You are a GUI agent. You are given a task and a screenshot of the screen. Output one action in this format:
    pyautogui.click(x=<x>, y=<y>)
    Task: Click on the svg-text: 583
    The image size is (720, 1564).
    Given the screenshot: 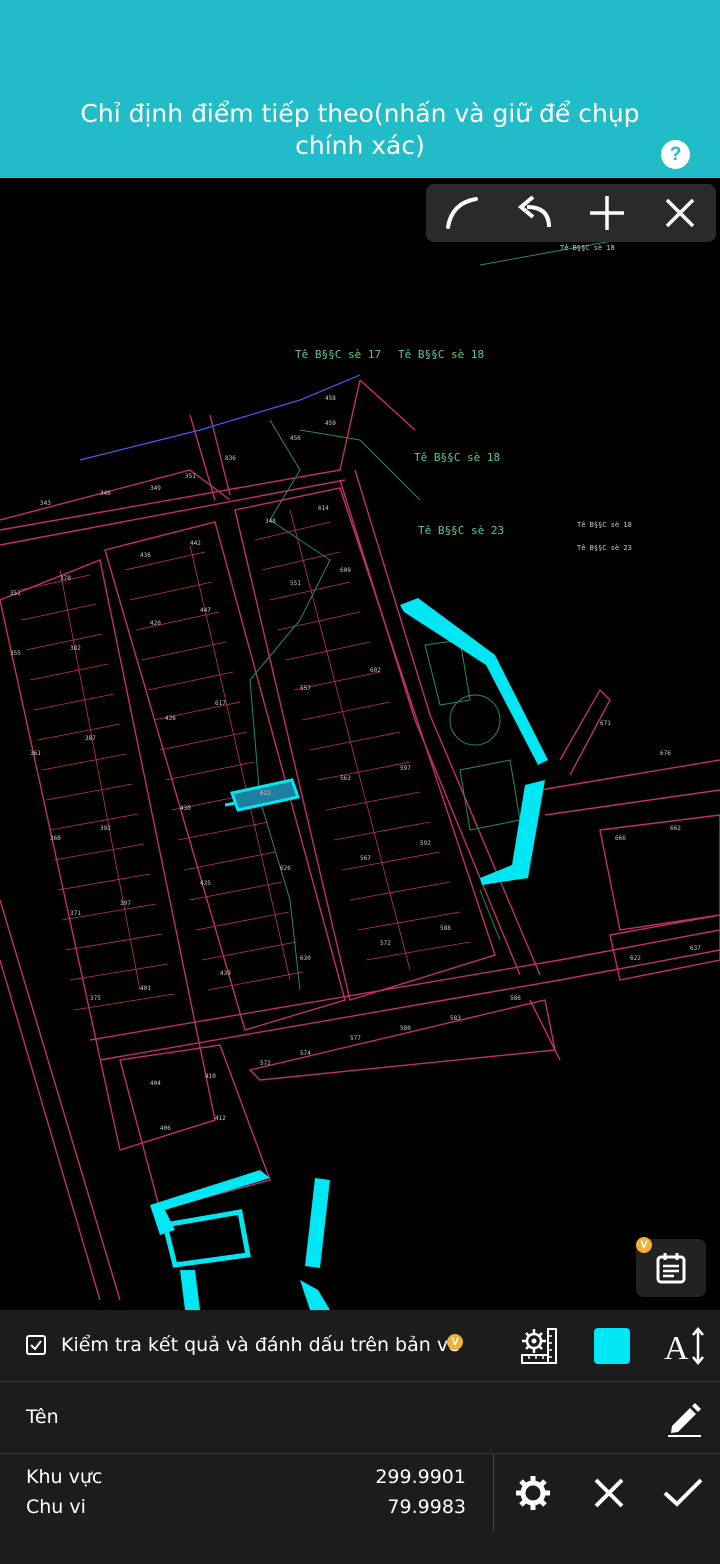 What is the action you would take?
    pyautogui.click(x=455, y=1018)
    